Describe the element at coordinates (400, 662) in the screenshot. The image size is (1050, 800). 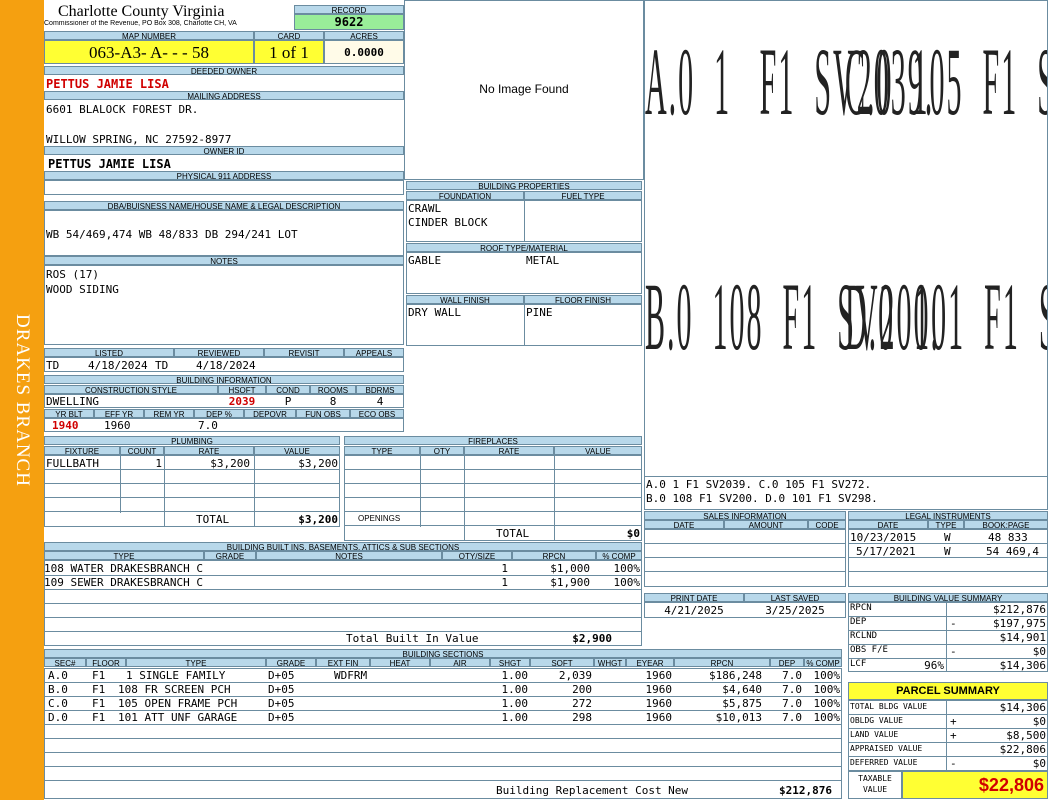
I see `heat-h: HEAT` at that location.